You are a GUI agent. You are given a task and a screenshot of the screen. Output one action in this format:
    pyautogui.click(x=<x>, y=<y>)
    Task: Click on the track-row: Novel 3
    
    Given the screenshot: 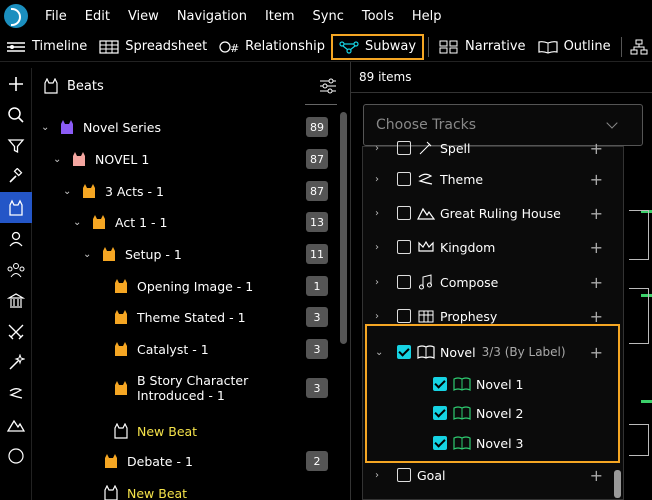 What is the action you would take?
    pyautogui.click(x=494, y=443)
    